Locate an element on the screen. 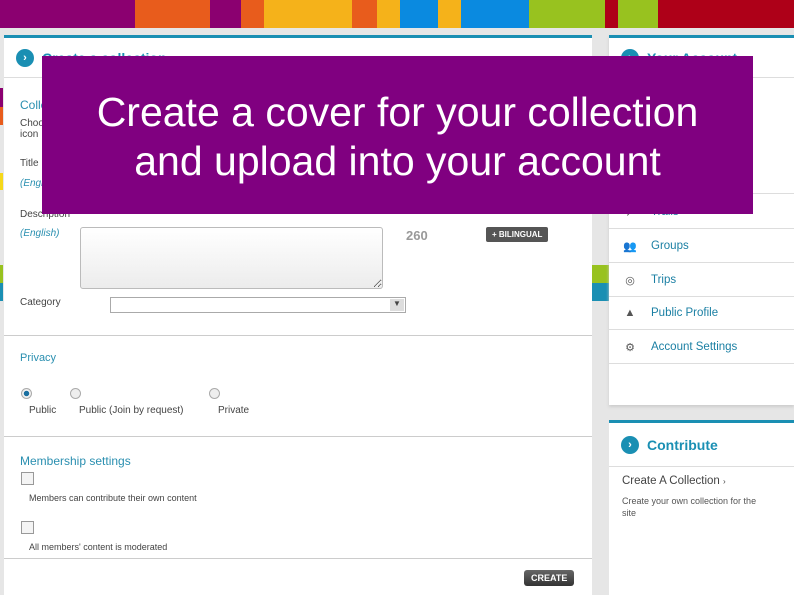 This screenshot has height=595, width=794. panel-title: Contribute is located at coordinates (682, 444).